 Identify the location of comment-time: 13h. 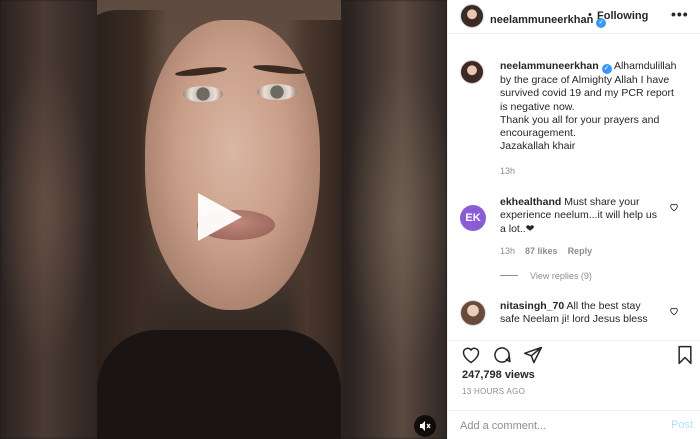
(508, 251).